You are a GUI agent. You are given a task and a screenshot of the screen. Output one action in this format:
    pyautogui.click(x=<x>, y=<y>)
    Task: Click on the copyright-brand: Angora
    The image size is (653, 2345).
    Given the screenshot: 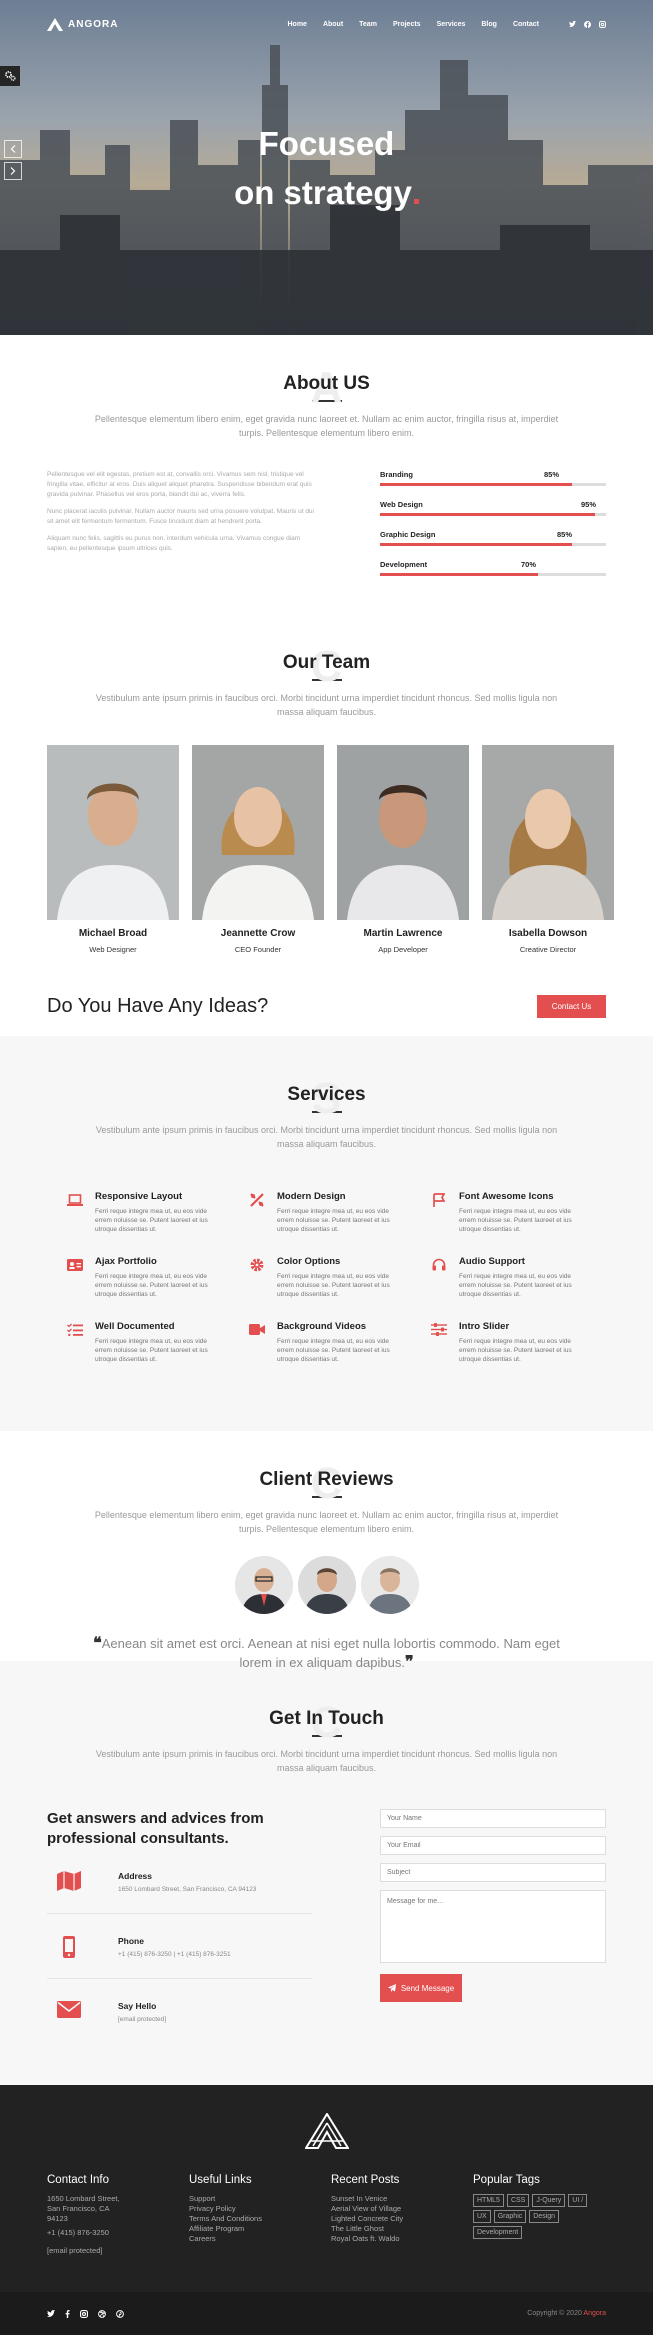 What is the action you would take?
    pyautogui.click(x=594, y=2313)
    